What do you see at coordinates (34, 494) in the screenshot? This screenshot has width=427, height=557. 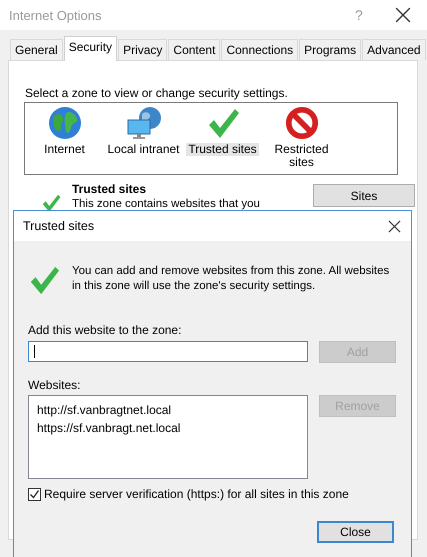 I see `checkbox` at bounding box center [34, 494].